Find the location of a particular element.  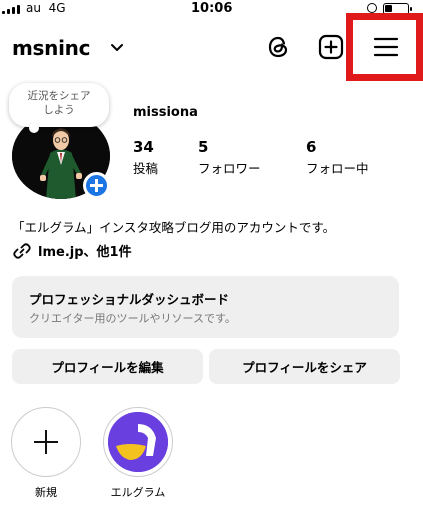

add-post-icon is located at coordinates (331, 47).